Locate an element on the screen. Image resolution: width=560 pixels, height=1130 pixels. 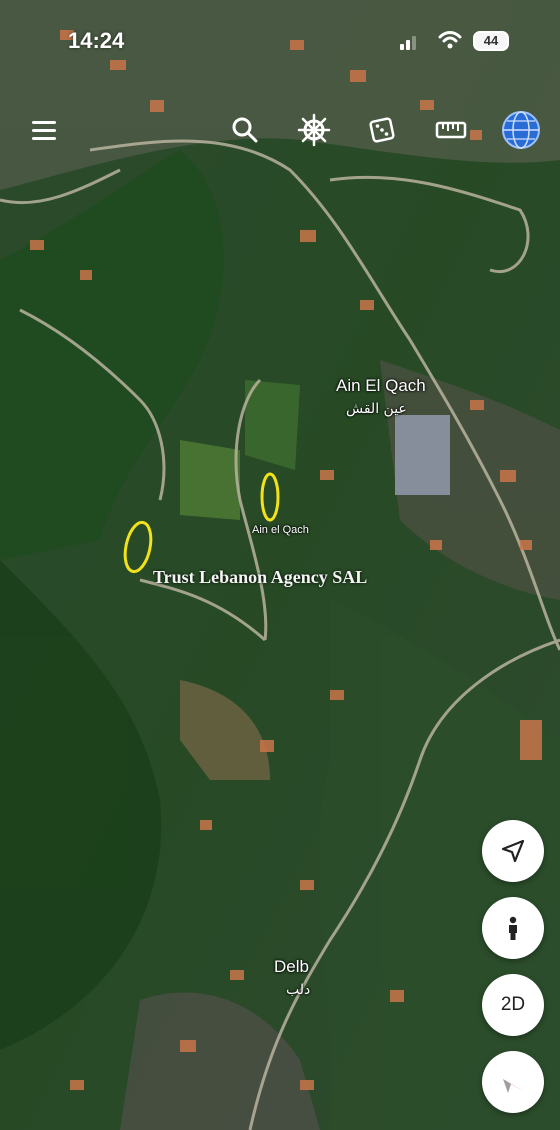
place-label-ain-el-qach-small: Ain el Qach is located at coordinates (280, 530).